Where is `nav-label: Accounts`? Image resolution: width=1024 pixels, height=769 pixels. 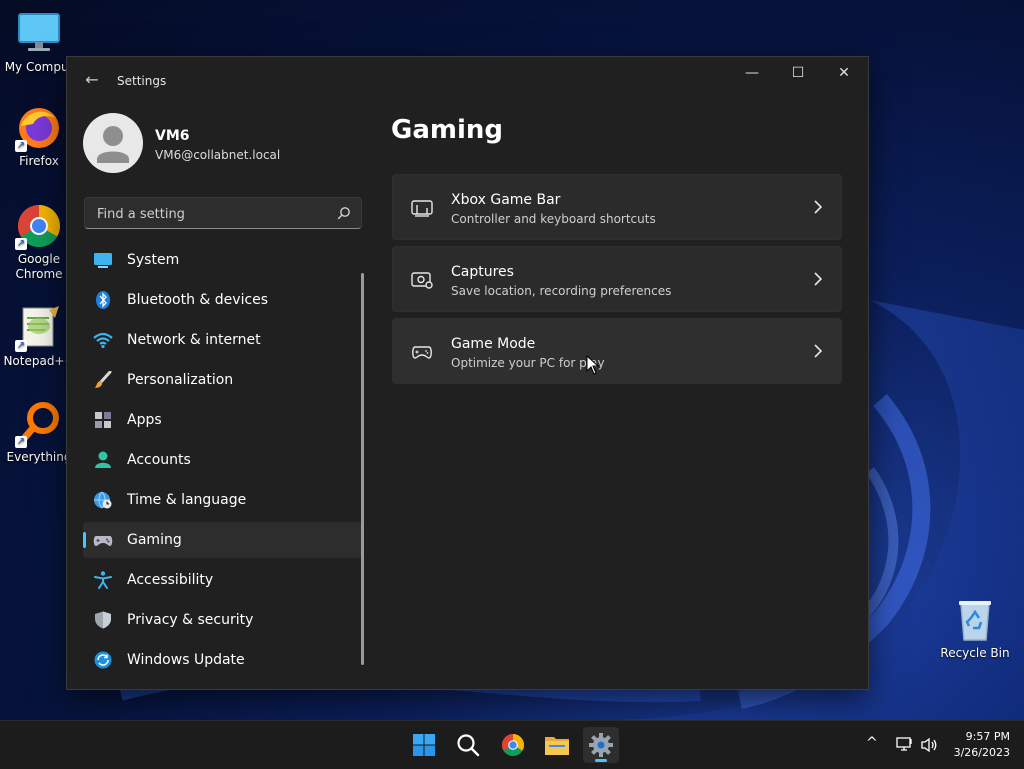 nav-label: Accounts is located at coordinates (159, 460).